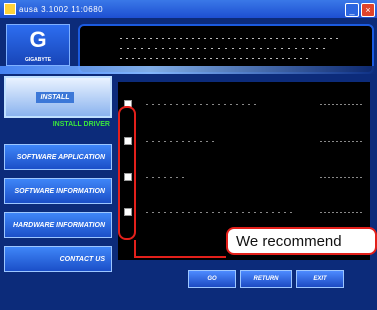  I want to click on sidebar-item-label: SOFTWARE APPLICATION, so click(60, 157).